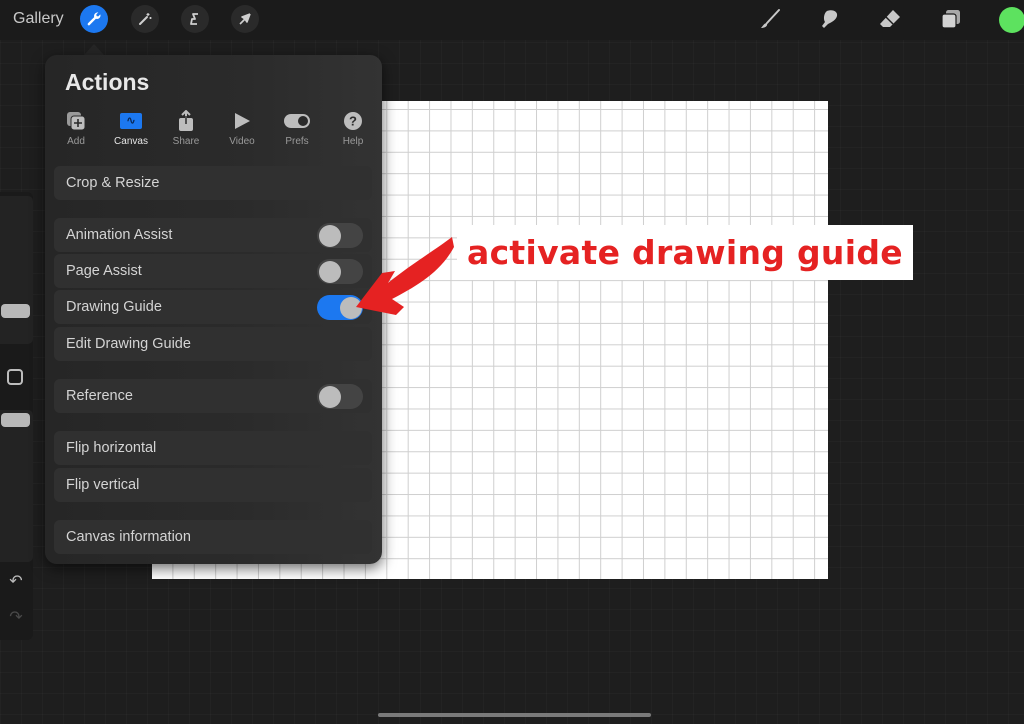 This screenshot has width=1024, height=724. I want to click on brush-tool-button, so click(770, 19).